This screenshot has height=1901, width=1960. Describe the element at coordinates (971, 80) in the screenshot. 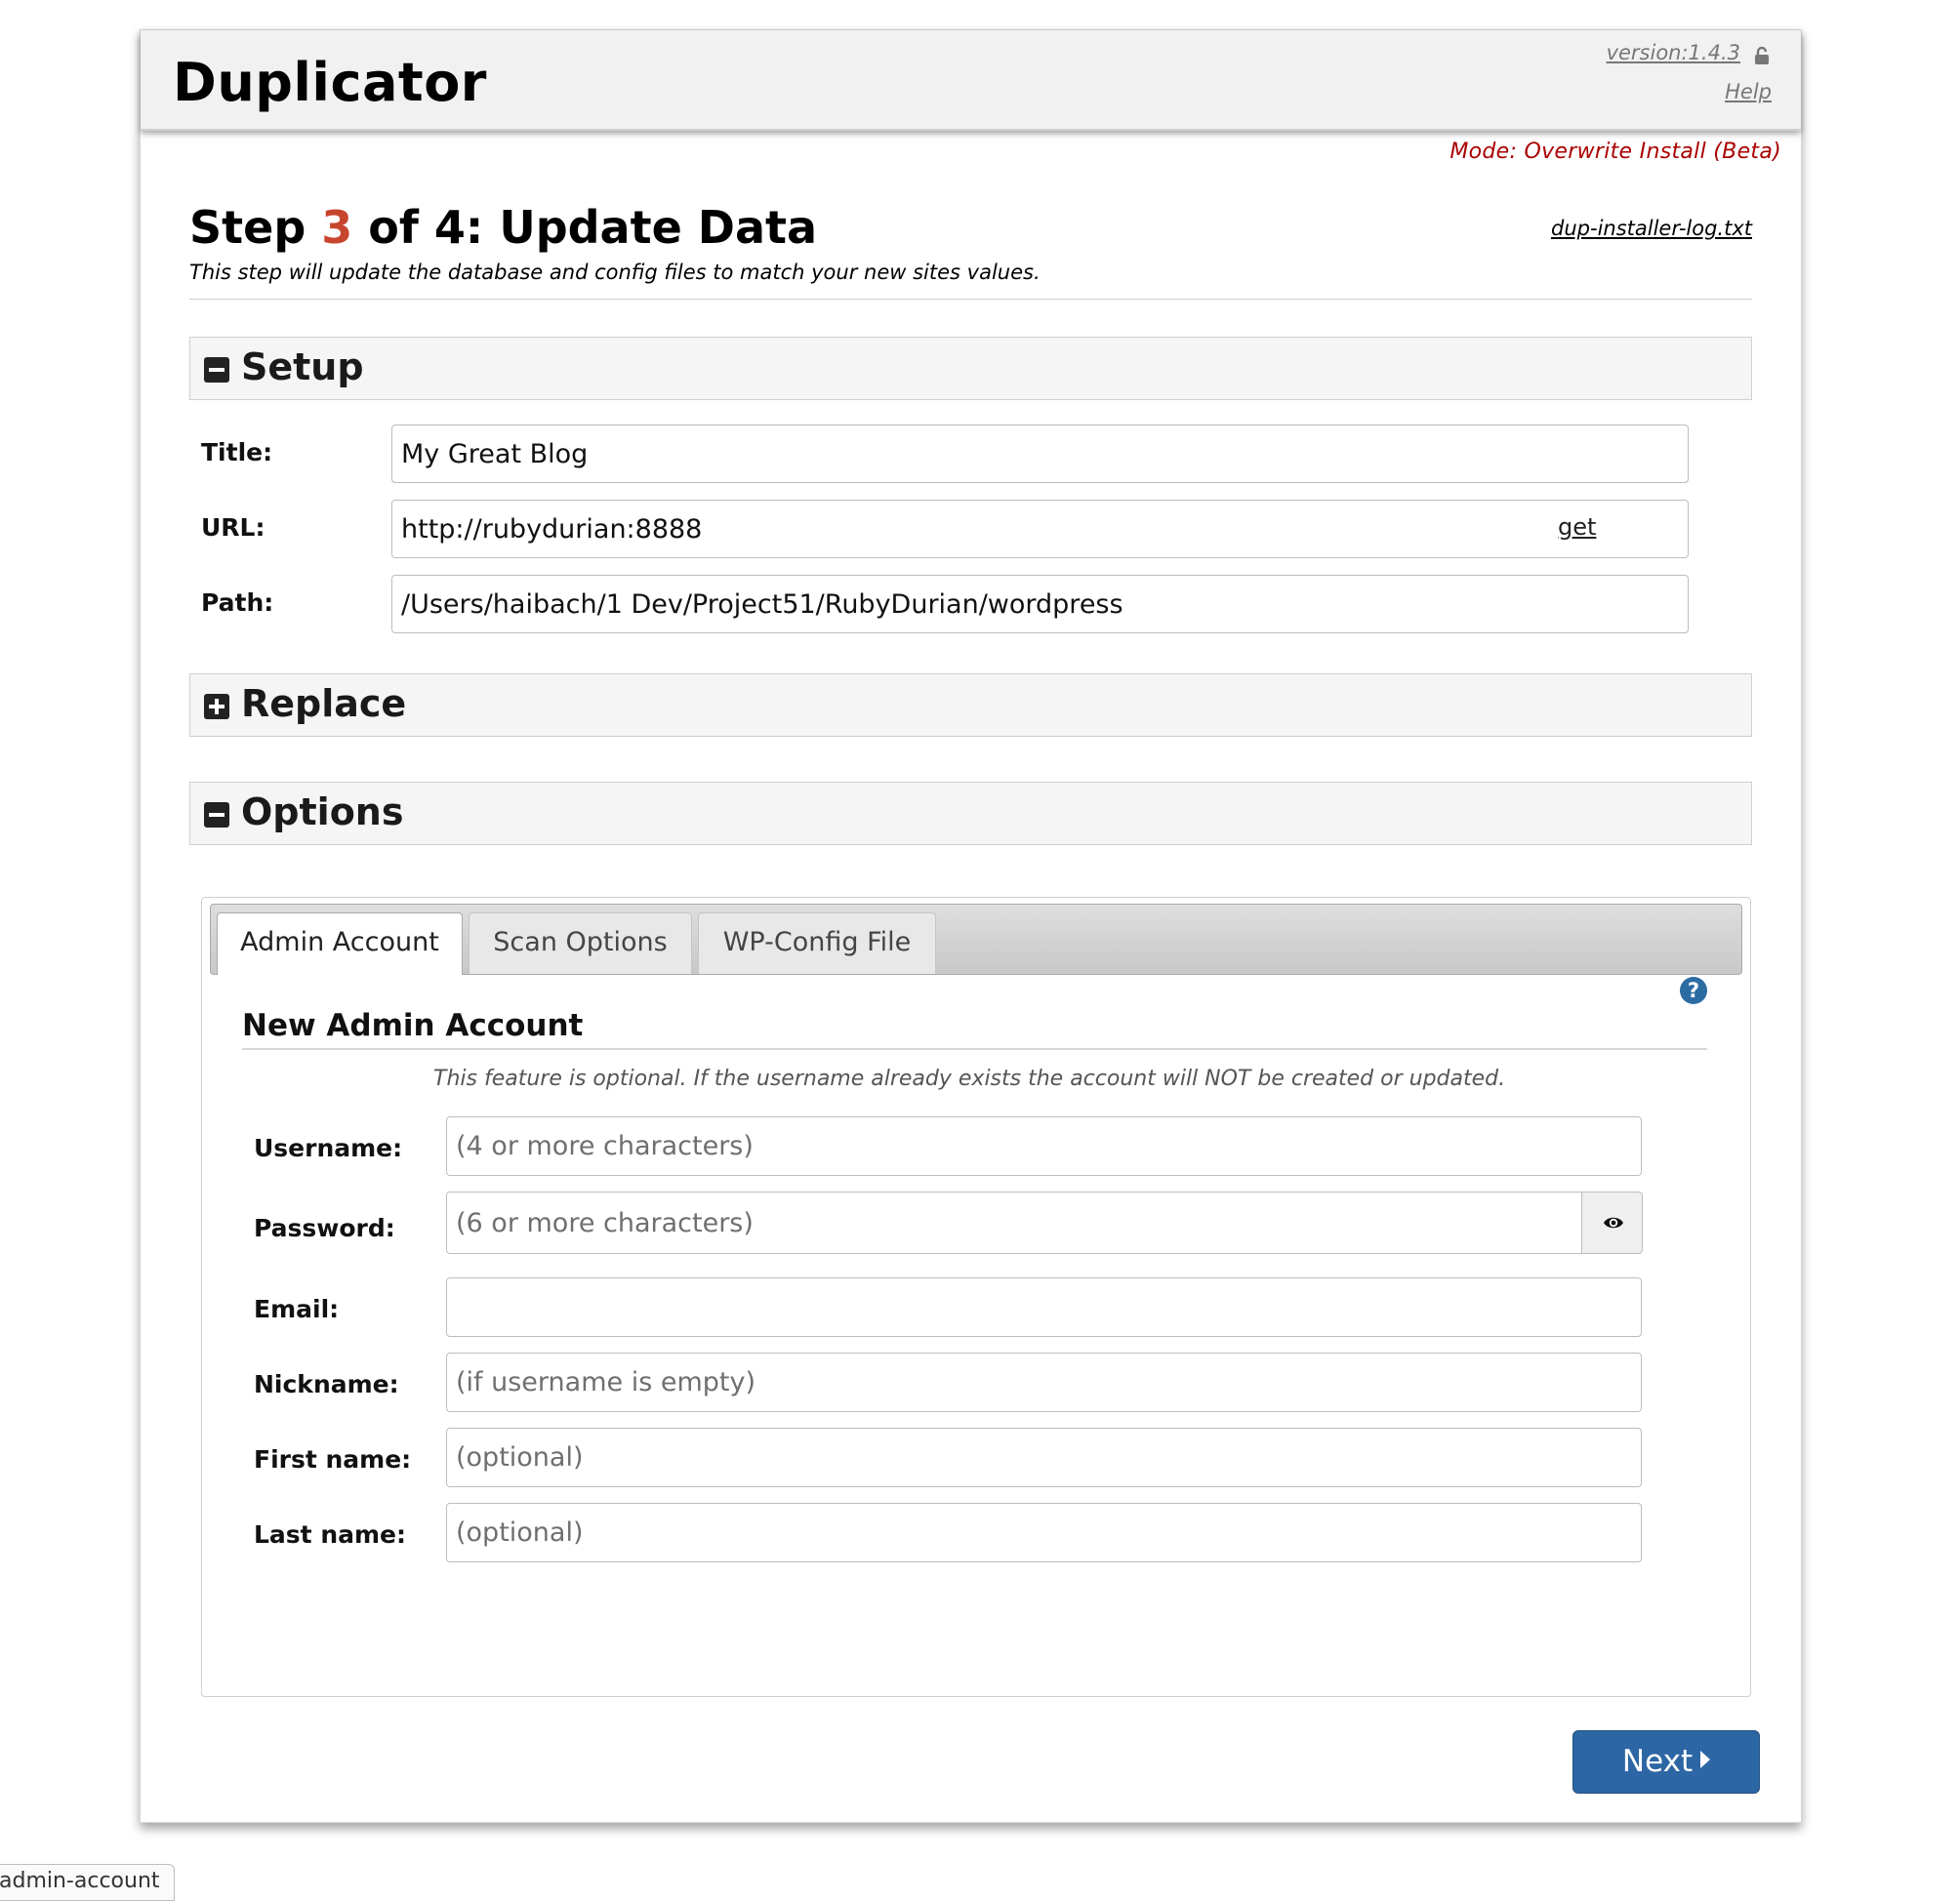

I see `header-bar: Duplicator version:1.4.3 Help` at that location.